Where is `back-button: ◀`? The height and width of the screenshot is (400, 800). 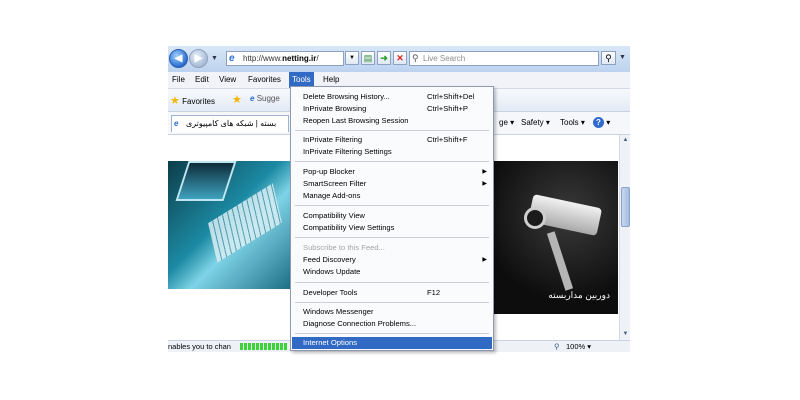
back-button: ◀ is located at coordinates (178, 58).